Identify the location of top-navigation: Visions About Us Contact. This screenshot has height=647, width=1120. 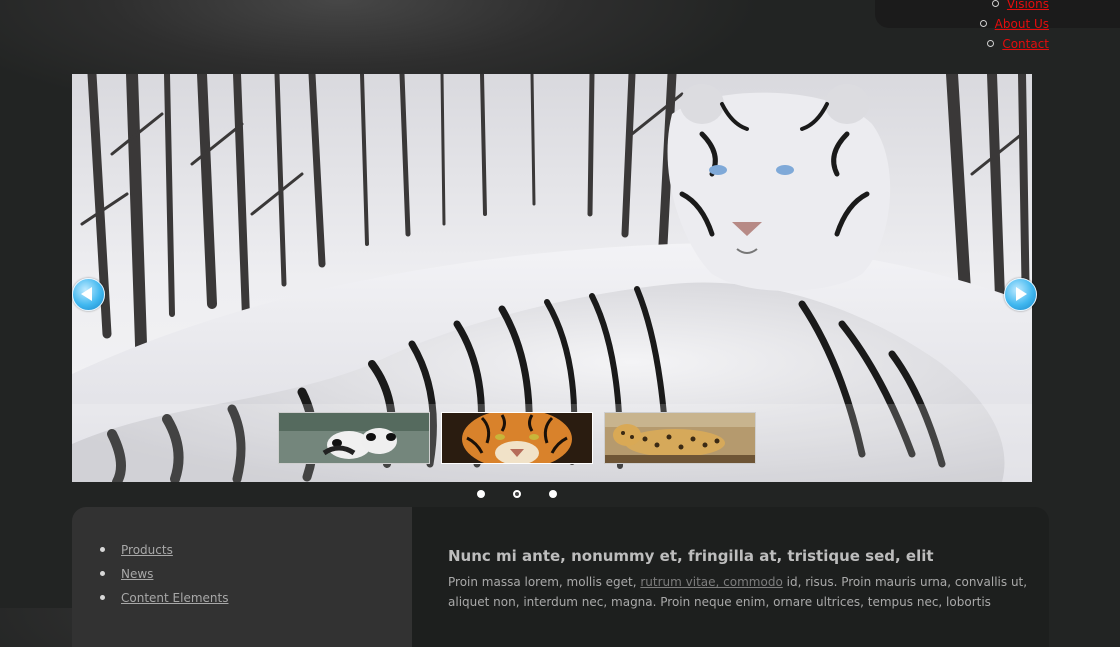
(1014, 27).